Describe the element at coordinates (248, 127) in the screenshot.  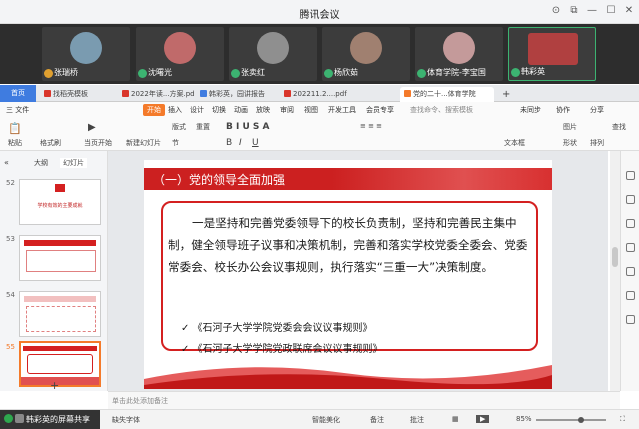
I see `font-format-controls: B I U S A` at that location.